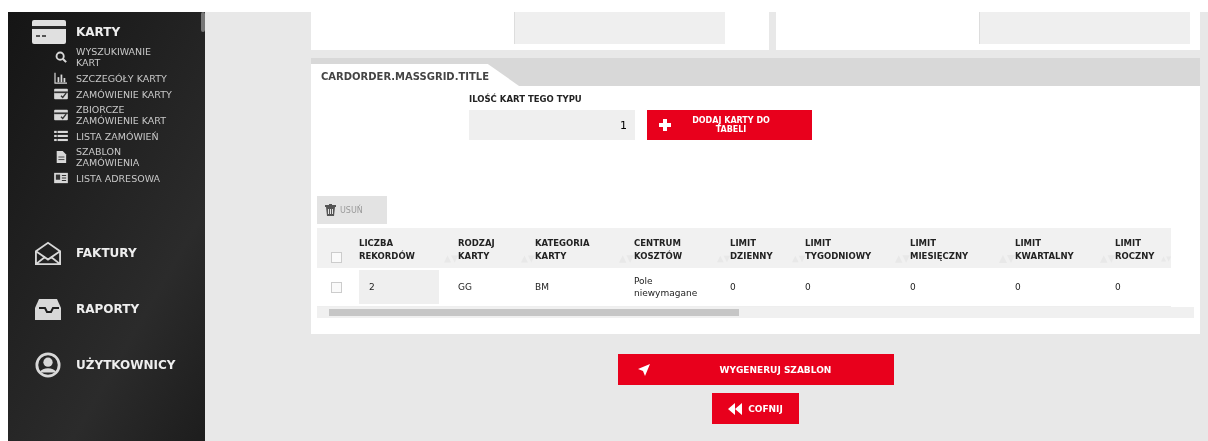  What do you see at coordinates (682, 248) in the screenshot?
I see `column-header: CENTRUM KOSZTÓW` at bounding box center [682, 248].